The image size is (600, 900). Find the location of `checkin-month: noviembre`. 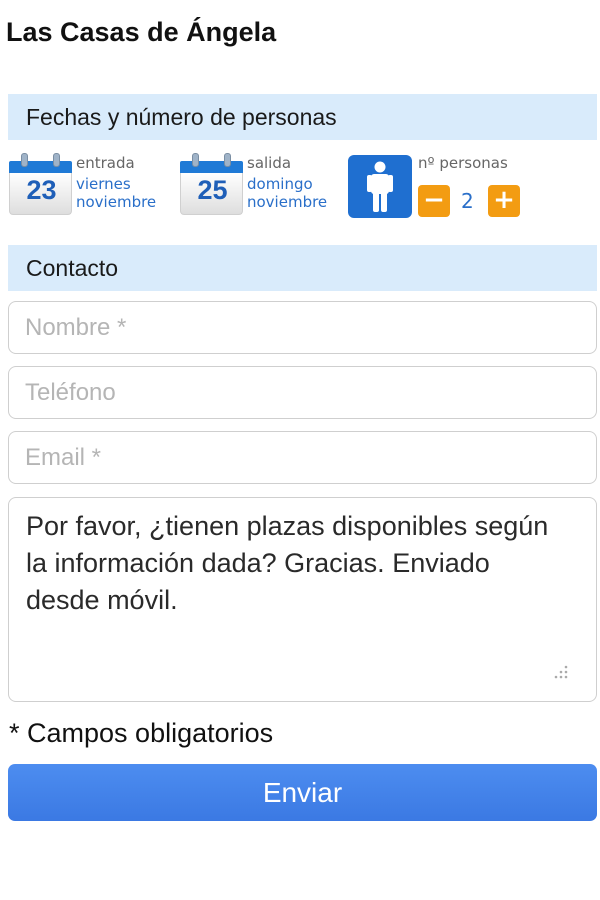

checkin-month: noviembre is located at coordinates (116, 202).